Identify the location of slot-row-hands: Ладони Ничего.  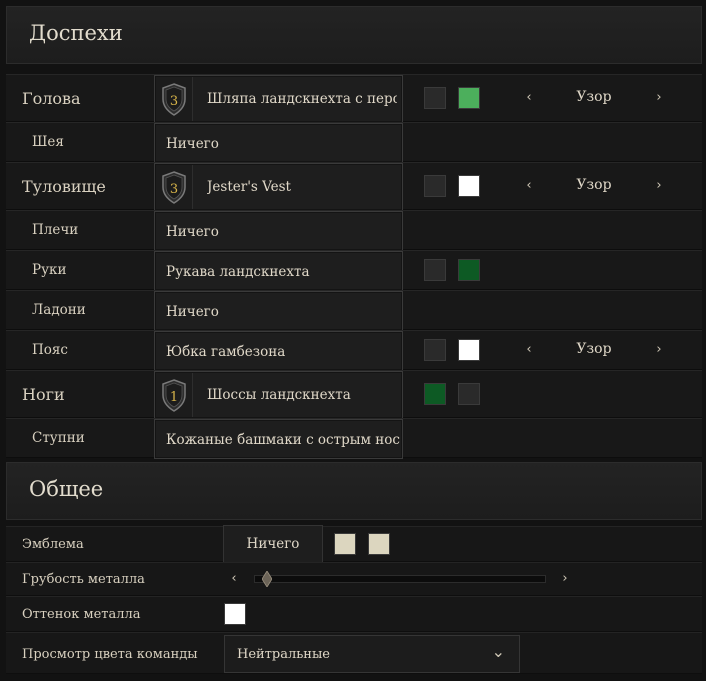
(354, 310).